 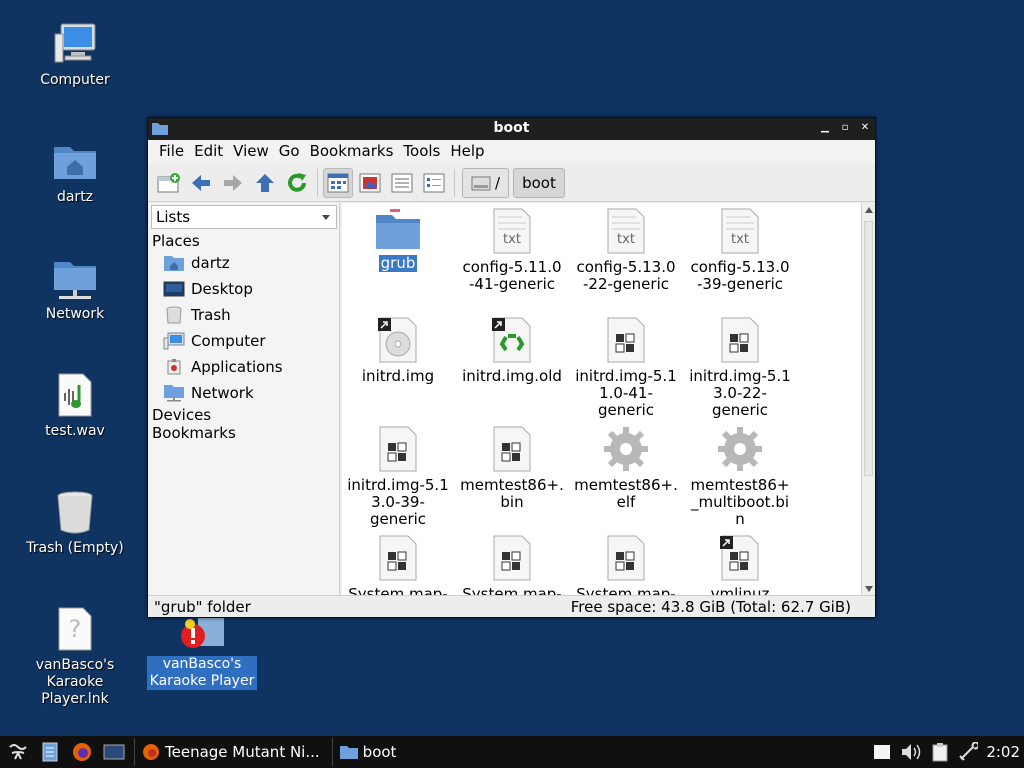 I want to click on path-button-boot: boot, so click(x=539, y=182).